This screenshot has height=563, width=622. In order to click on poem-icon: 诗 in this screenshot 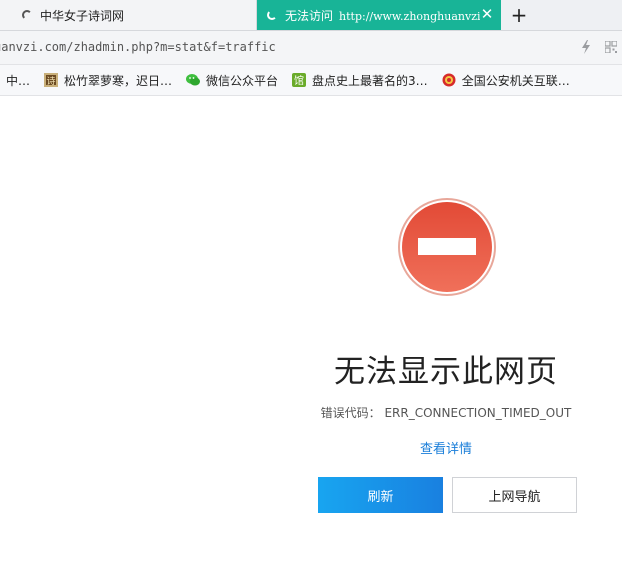, I will do `click(51, 80)`.